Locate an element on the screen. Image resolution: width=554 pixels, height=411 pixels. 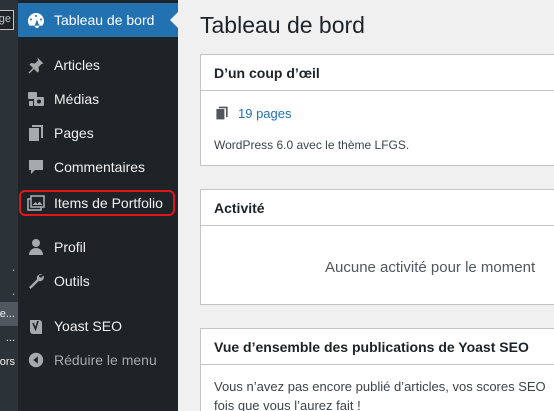
menu-collapse-button: Réduire le menu is located at coordinates (98, 360).